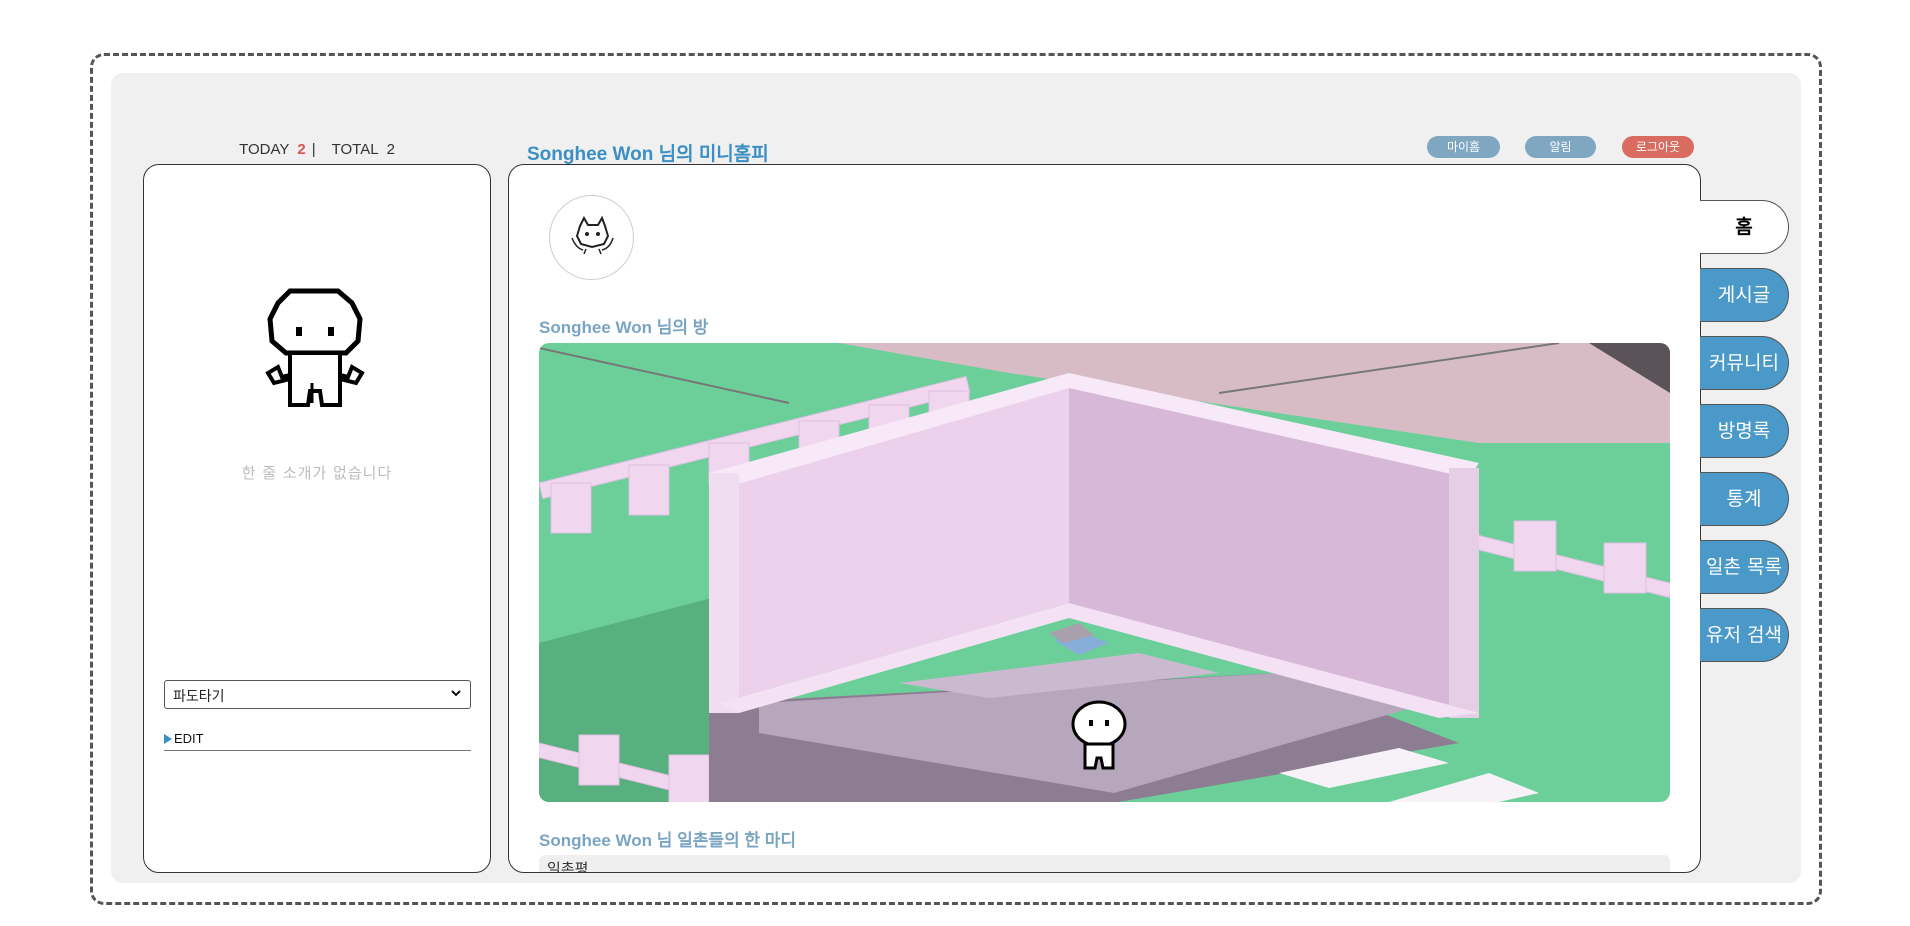  What do you see at coordinates (1744, 499) in the screenshot?
I see `tab-statistics: 통계` at bounding box center [1744, 499].